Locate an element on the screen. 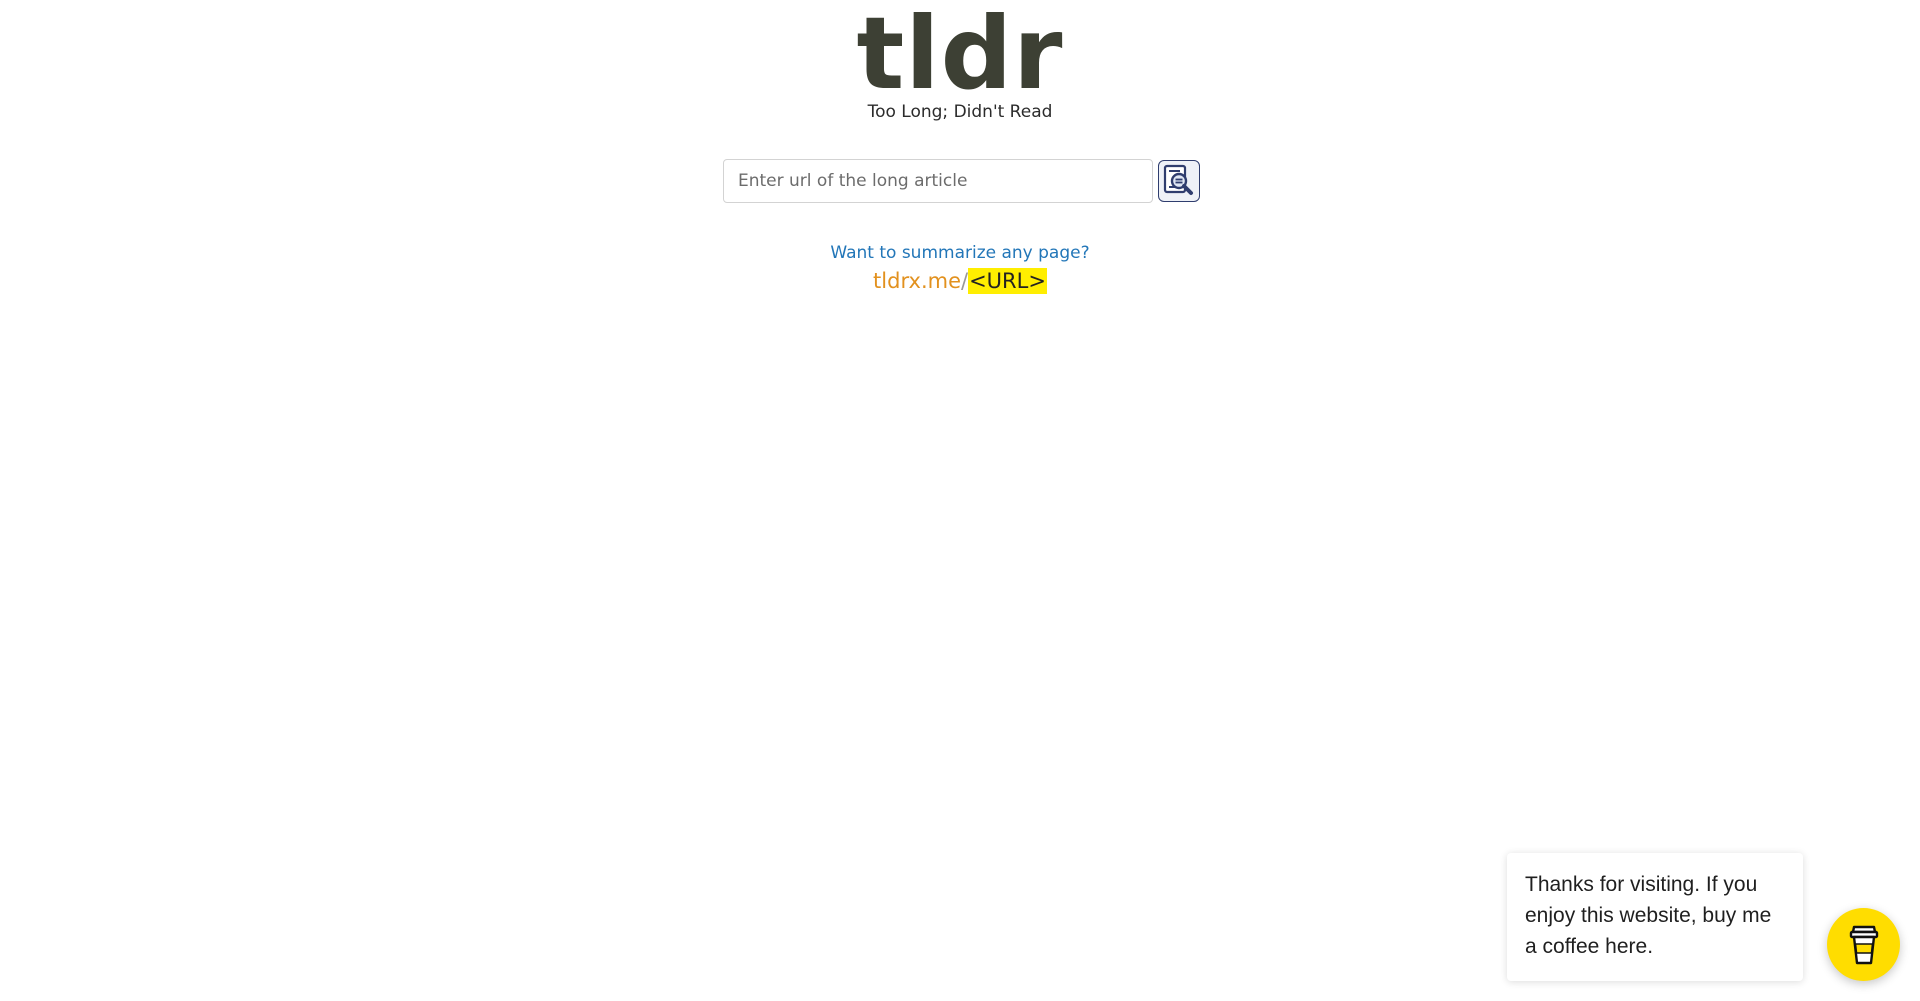 Image resolution: width=1920 pixels, height=1001 pixels. promo-url-pattern: tldrx.me/<URL> is located at coordinates (960, 281).